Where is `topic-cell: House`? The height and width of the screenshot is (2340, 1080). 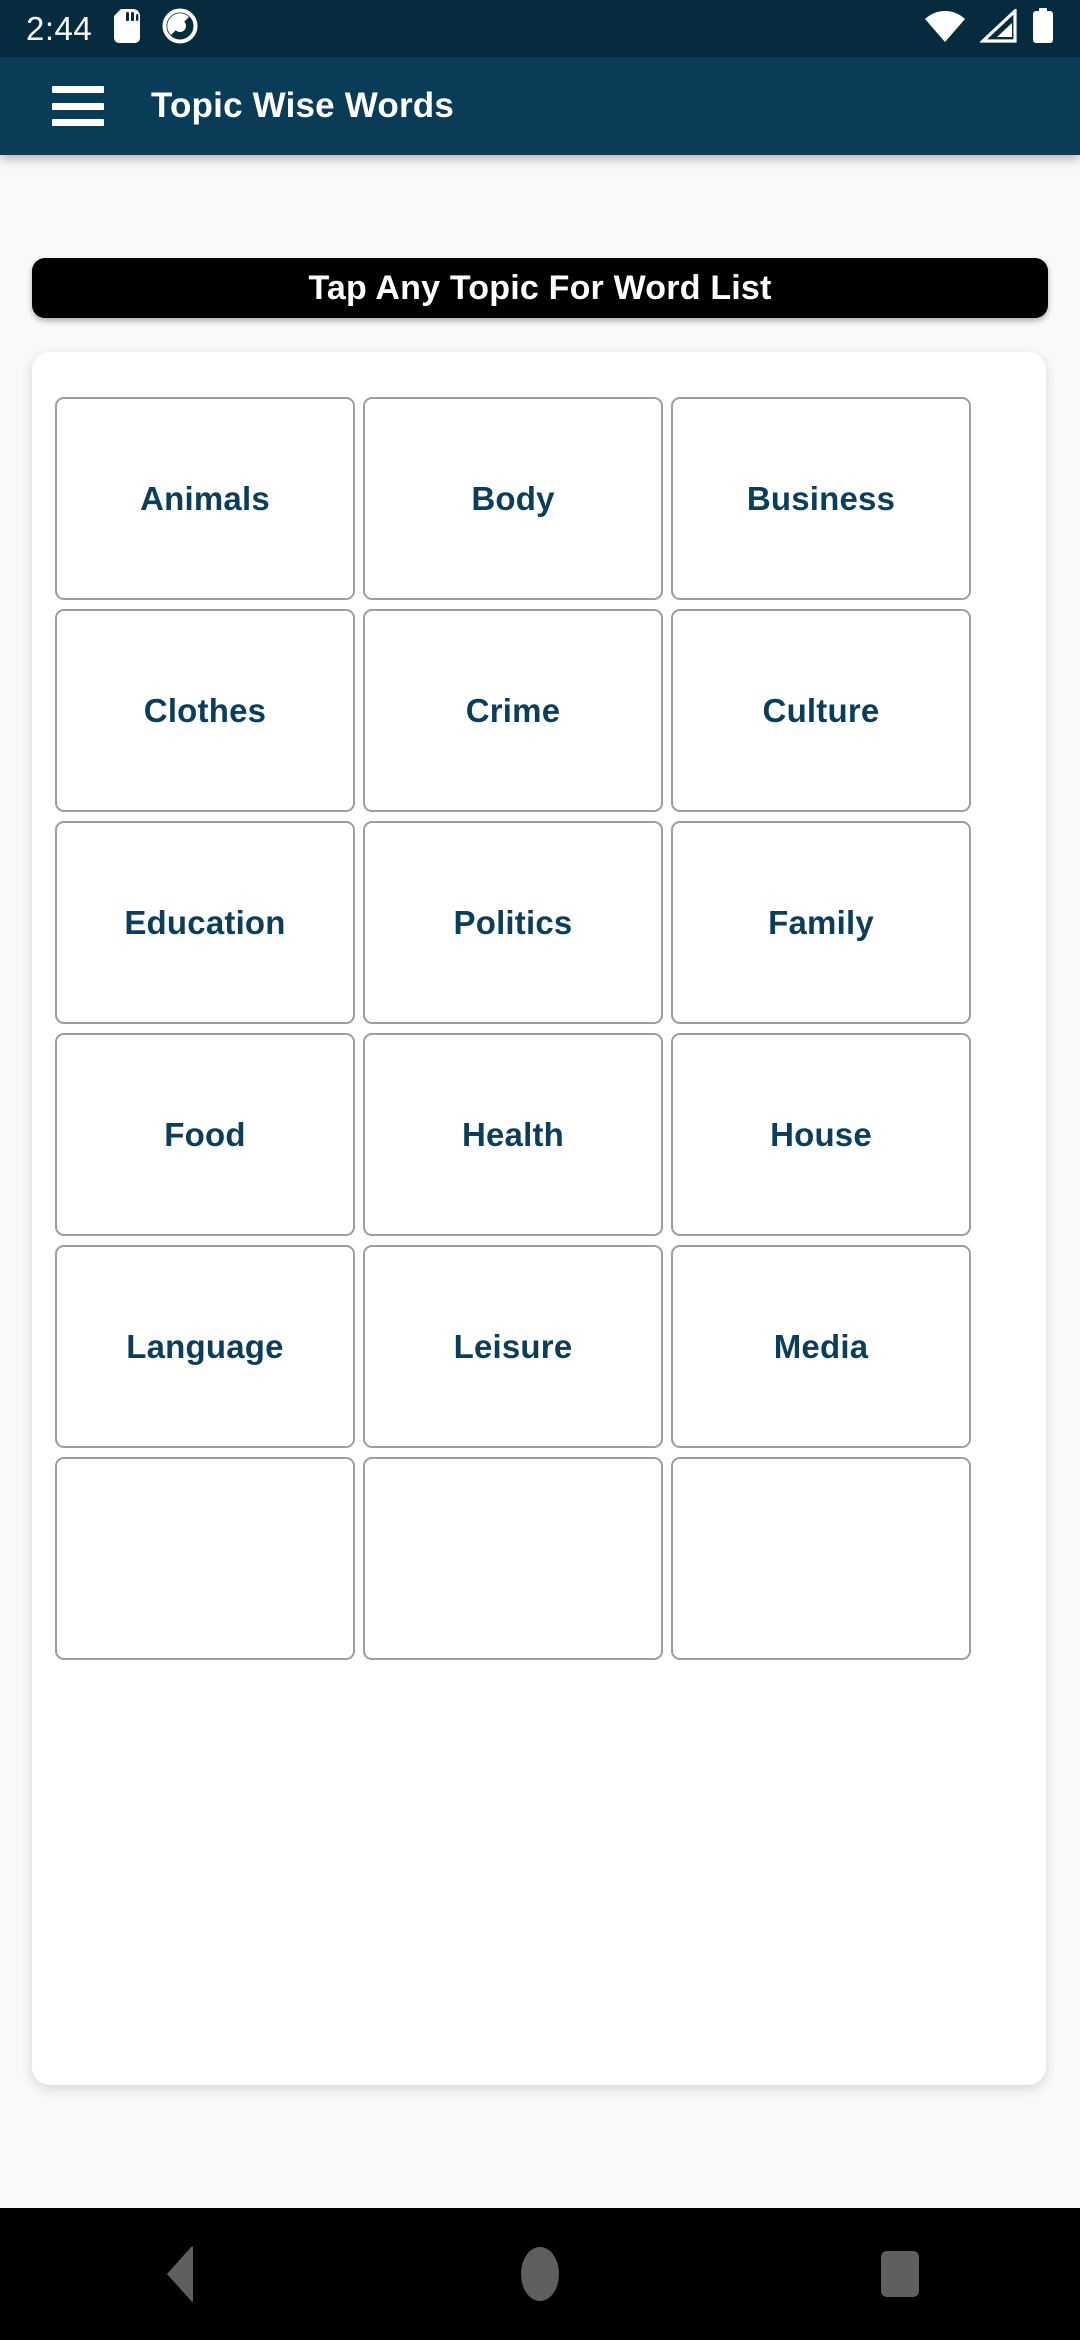 topic-cell: House is located at coordinates (821, 1134).